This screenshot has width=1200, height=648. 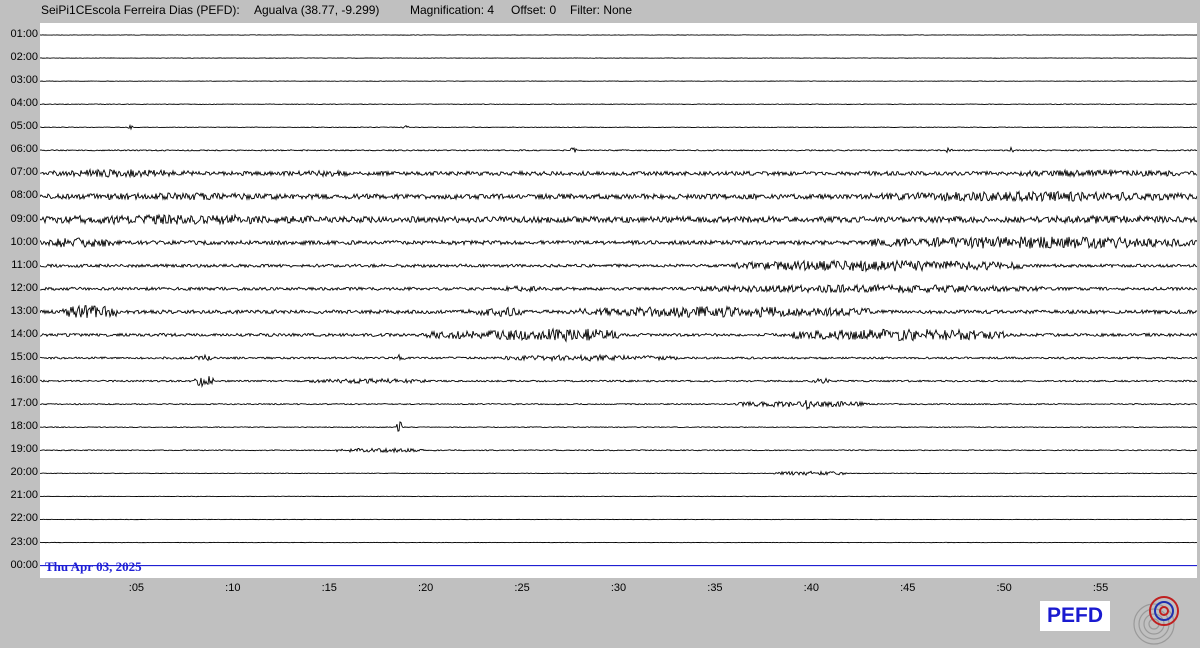 I want to click on minute-tick-label: :15, so click(x=329, y=588).